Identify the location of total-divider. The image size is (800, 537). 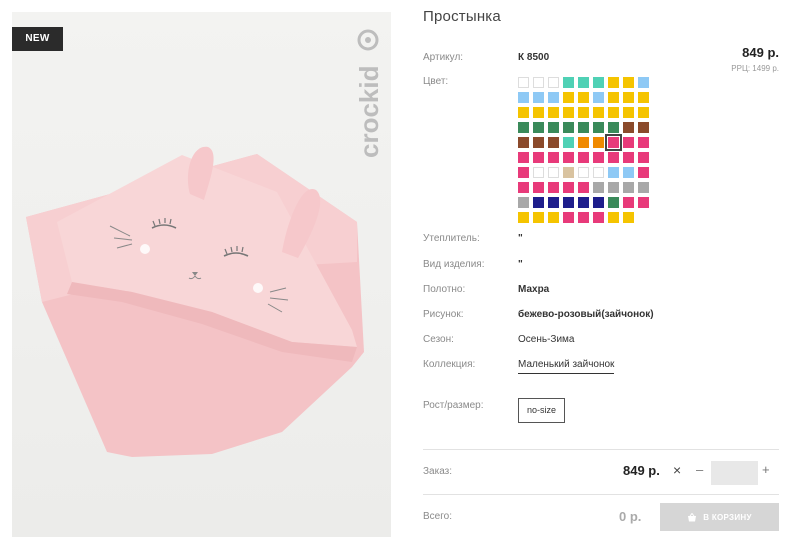
(601, 494).